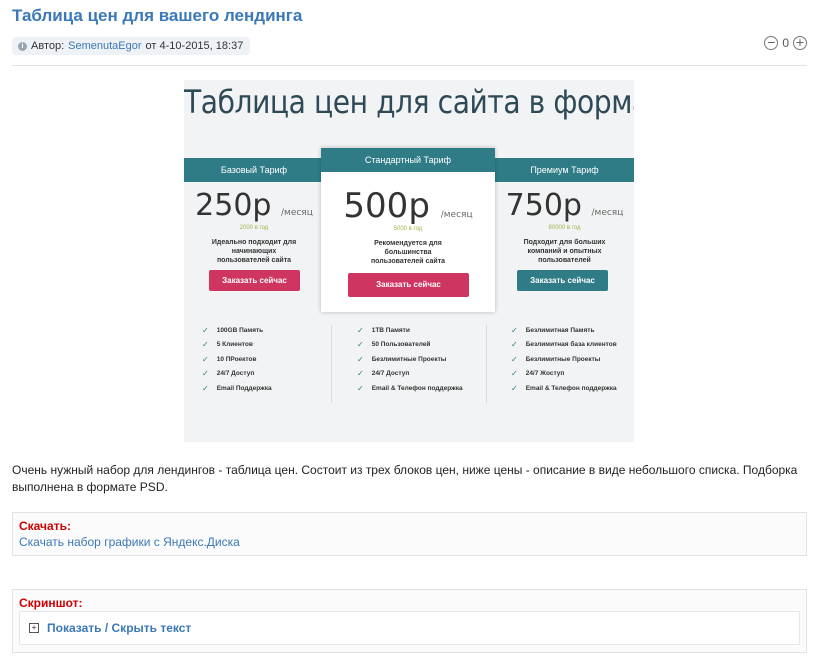  What do you see at coordinates (34, 628) in the screenshot?
I see `expand-plus-icon: +` at bounding box center [34, 628].